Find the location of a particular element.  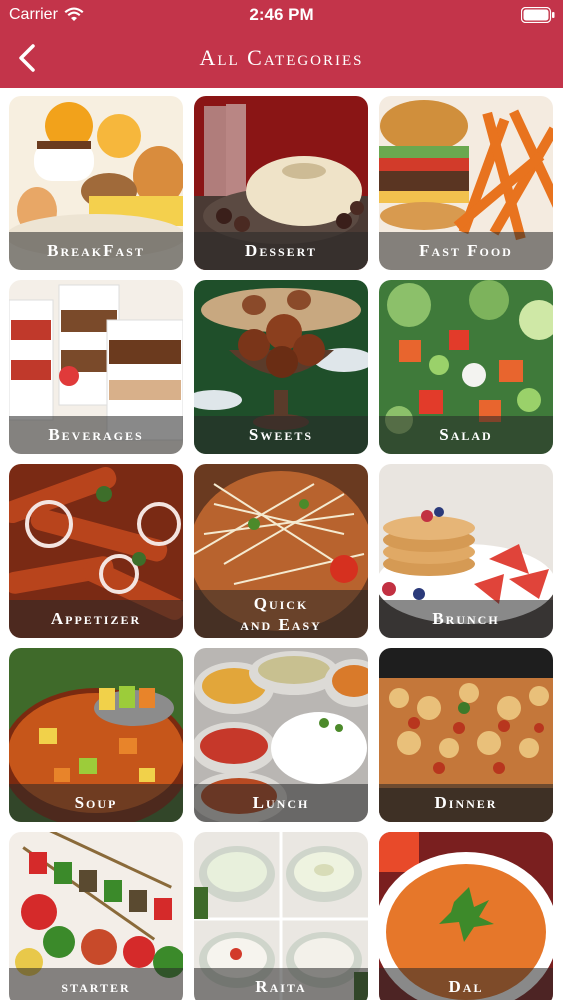

category-tile-raita: Raita is located at coordinates (281, 916).